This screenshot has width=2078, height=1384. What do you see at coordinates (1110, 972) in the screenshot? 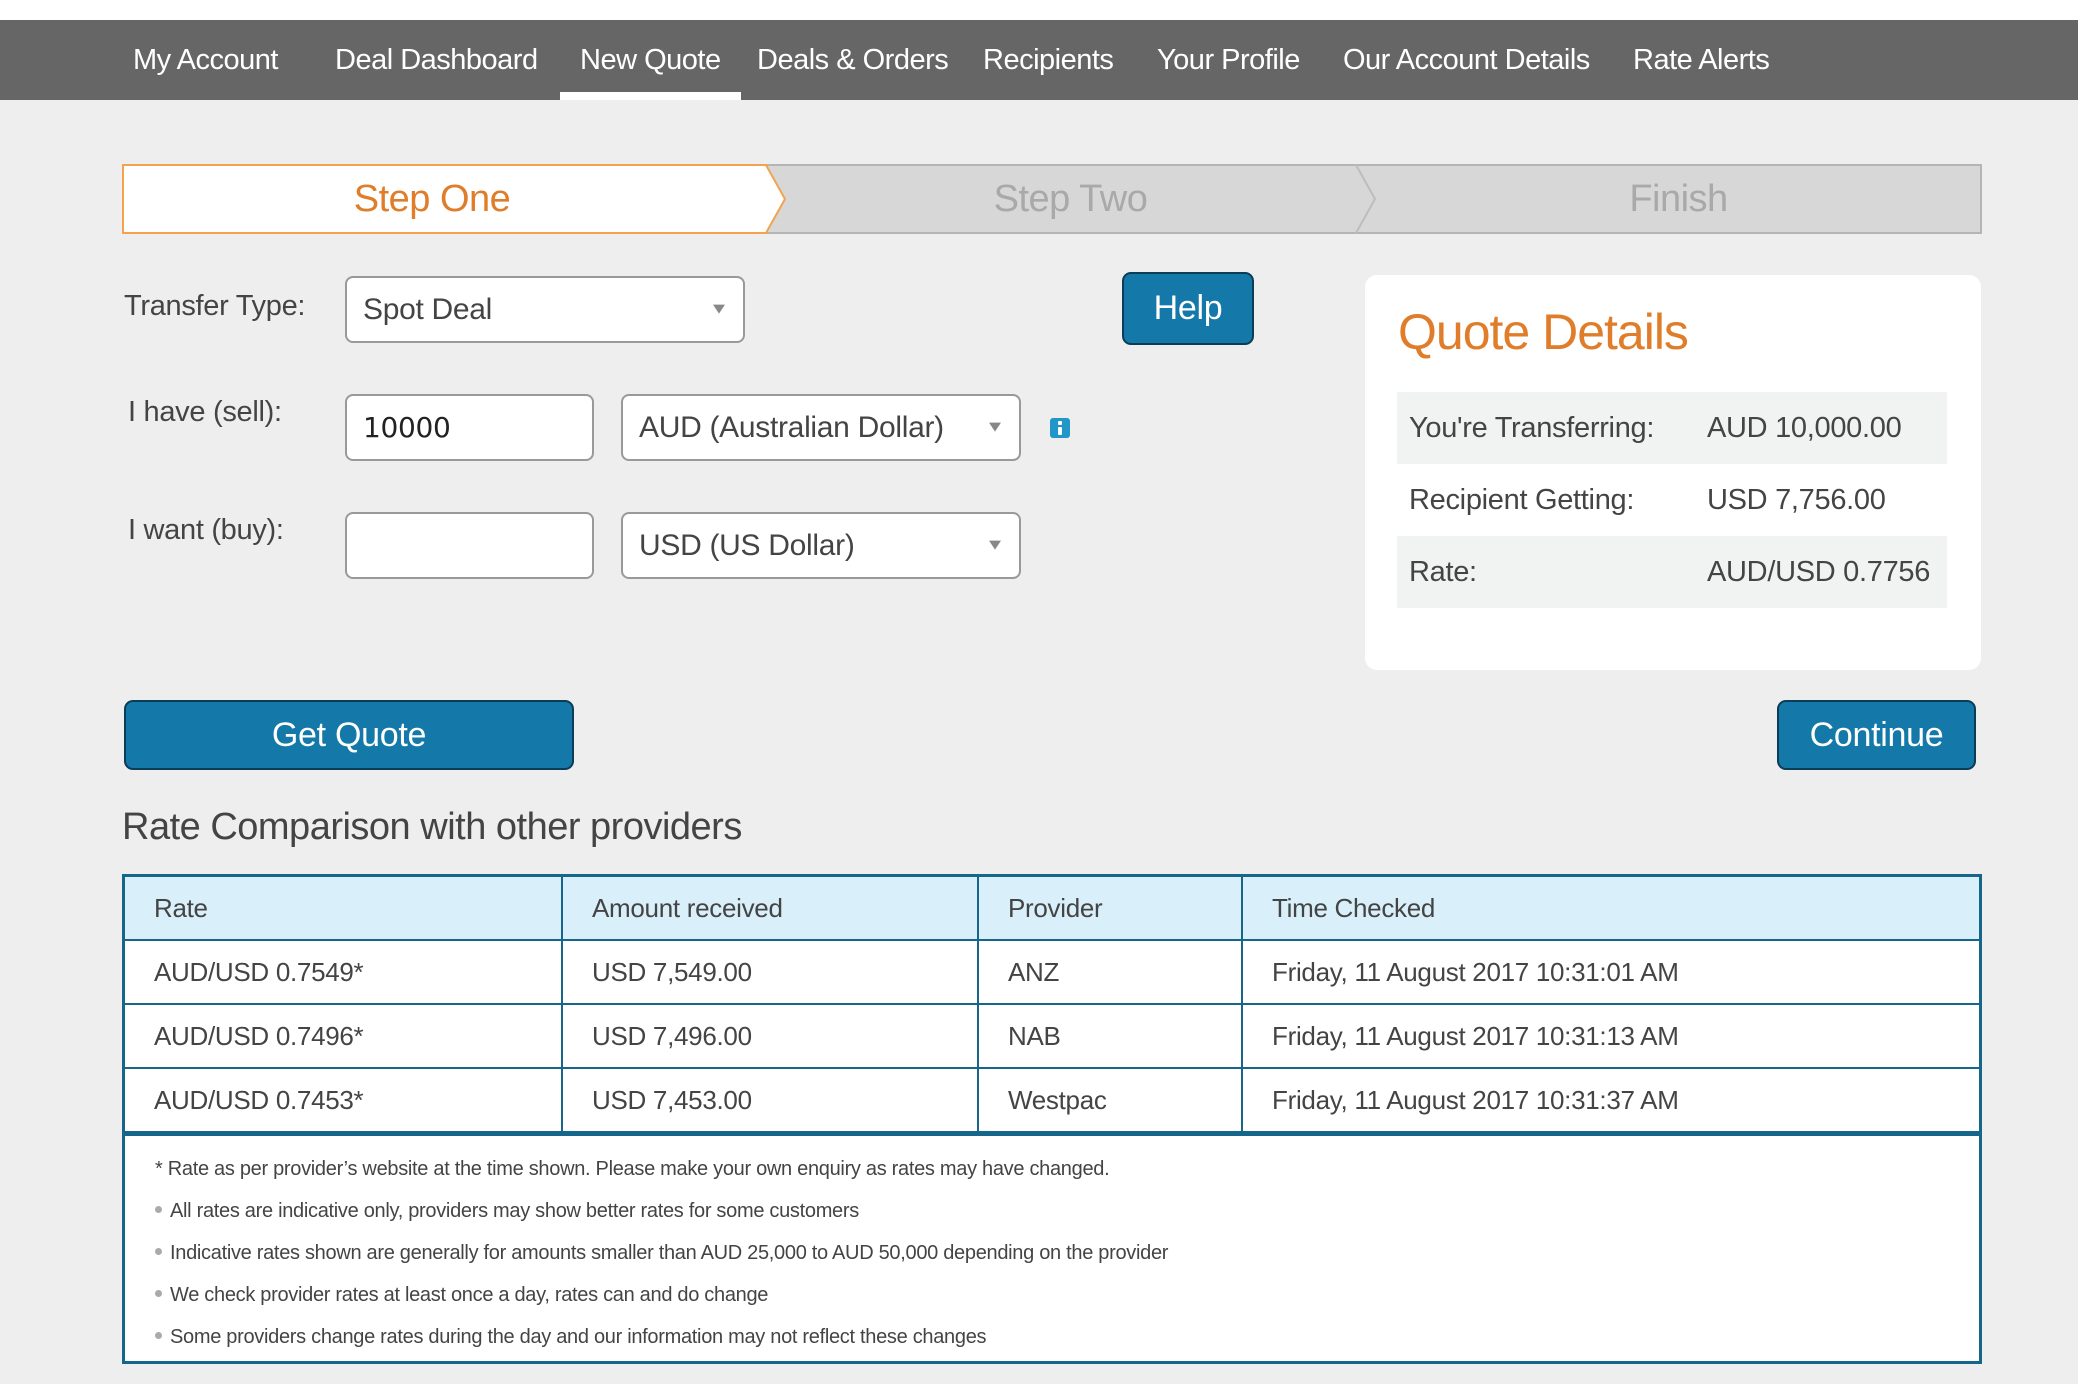
I see `cell-provider: ANZ` at bounding box center [1110, 972].